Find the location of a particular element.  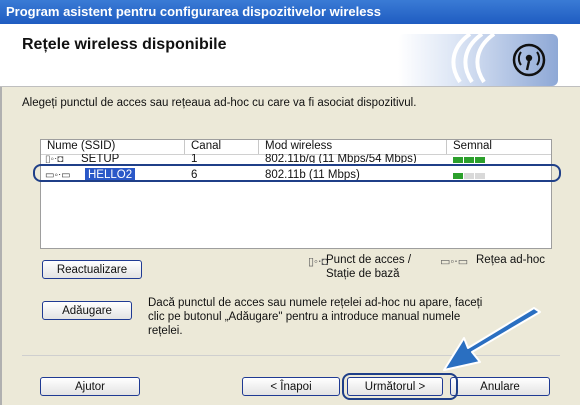

callout-arrow-icon is located at coordinates (492, 339).